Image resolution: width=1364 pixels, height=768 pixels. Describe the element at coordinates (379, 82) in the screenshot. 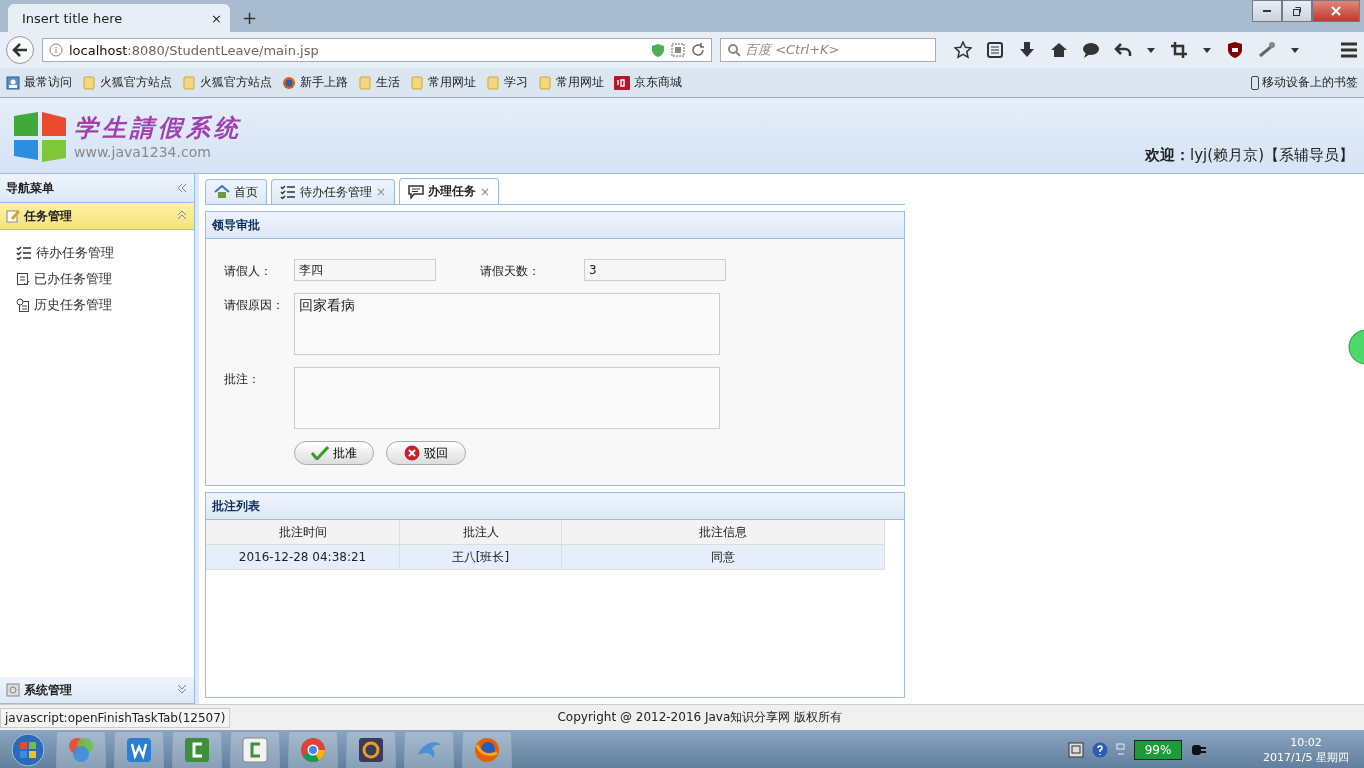

I see `bookmark-item: 生活` at that location.